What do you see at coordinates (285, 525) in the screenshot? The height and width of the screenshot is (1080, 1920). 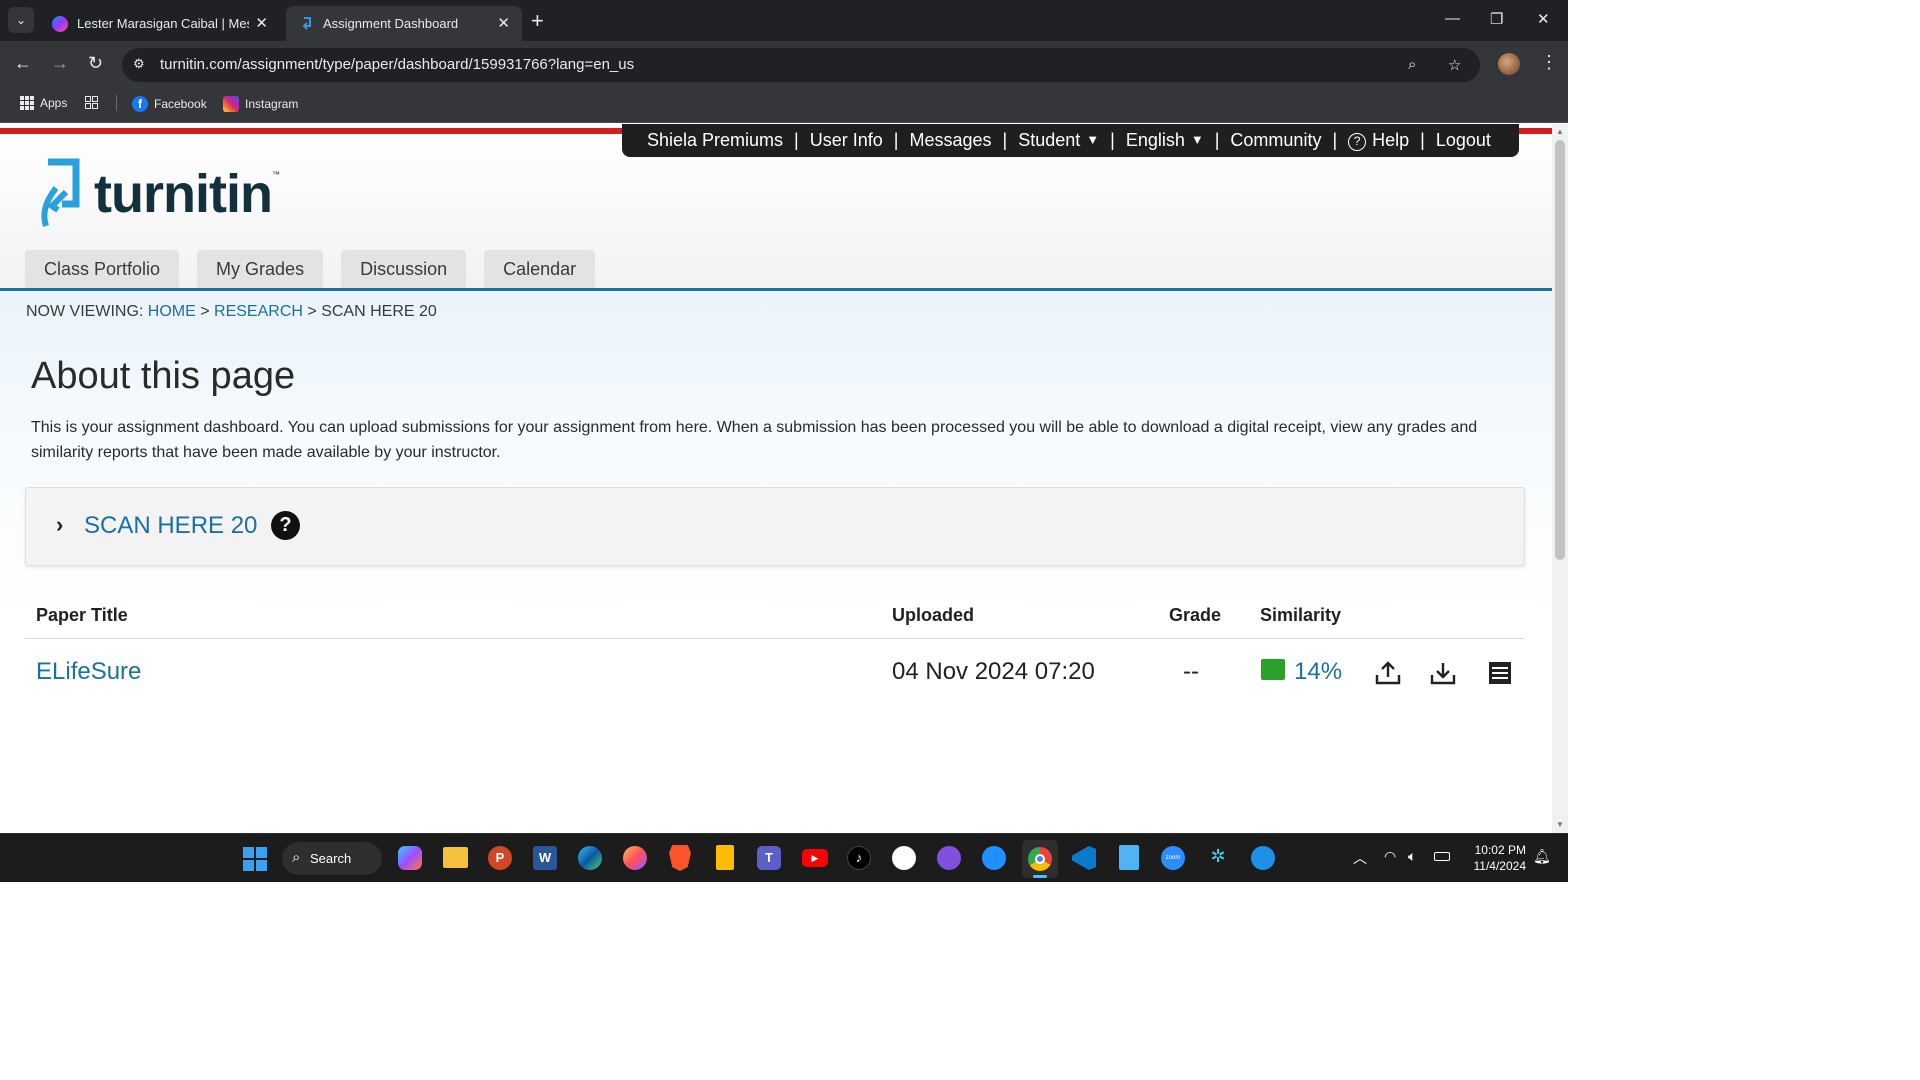 I see `help-question-icon: ?` at bounding box center [285, 525].